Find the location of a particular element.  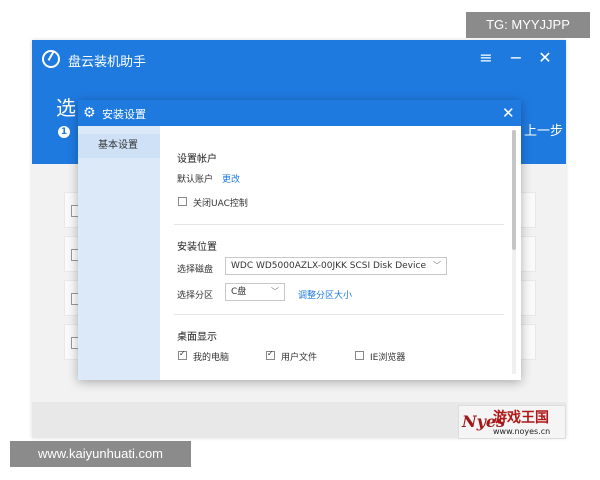

watermark-name: 游戏王国 is located at coordinates (521, 418).